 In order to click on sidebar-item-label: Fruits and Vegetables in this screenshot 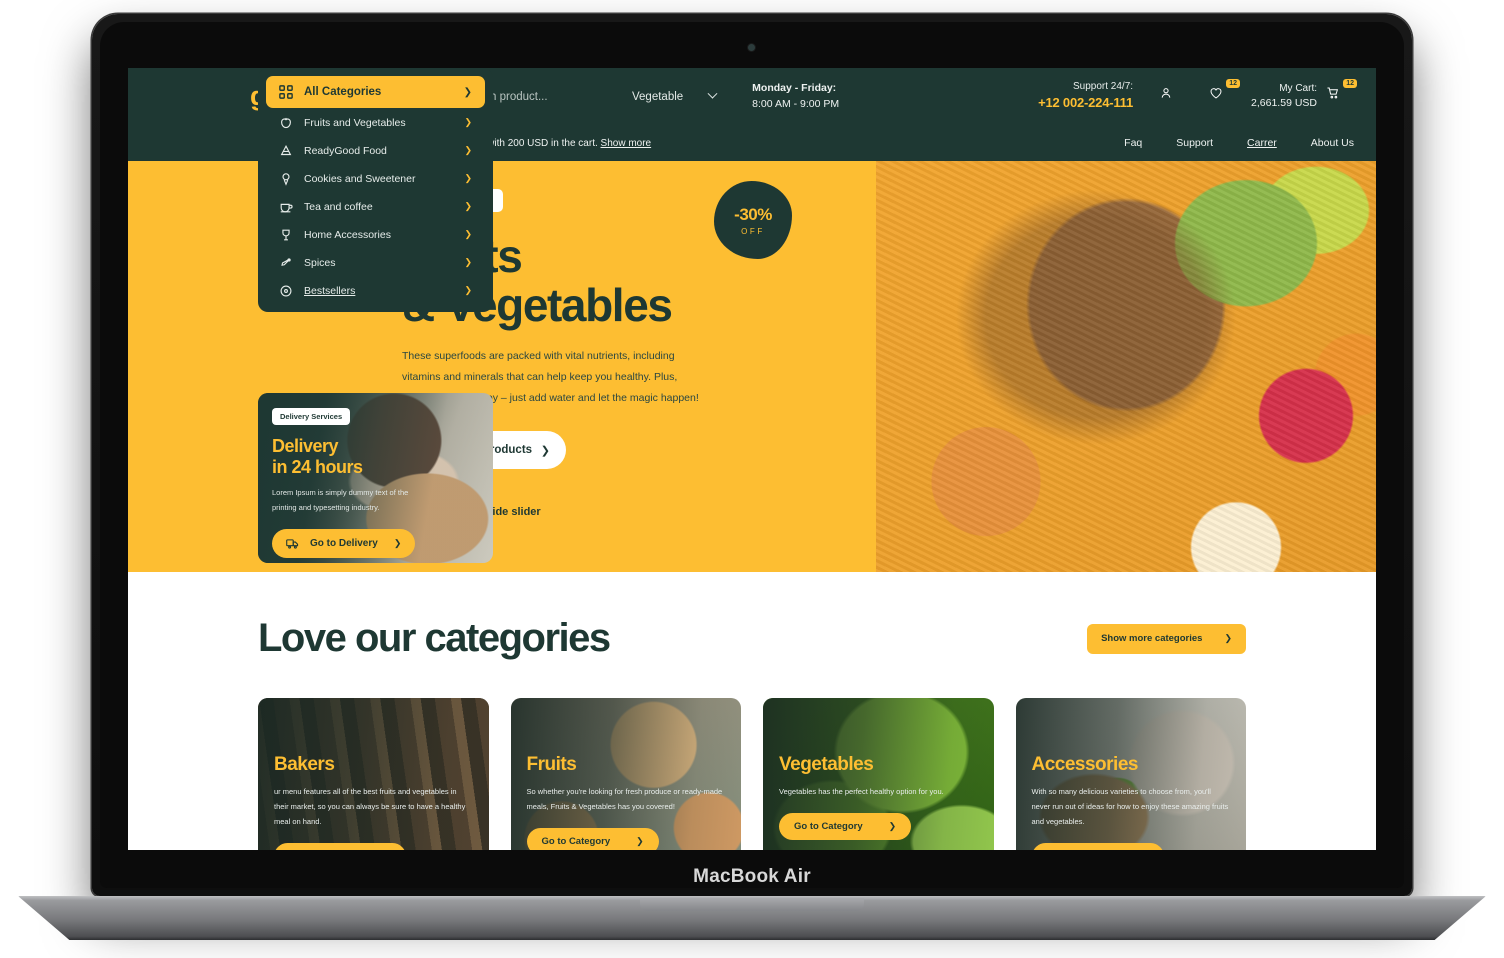, I will do `click(355, 122)`.